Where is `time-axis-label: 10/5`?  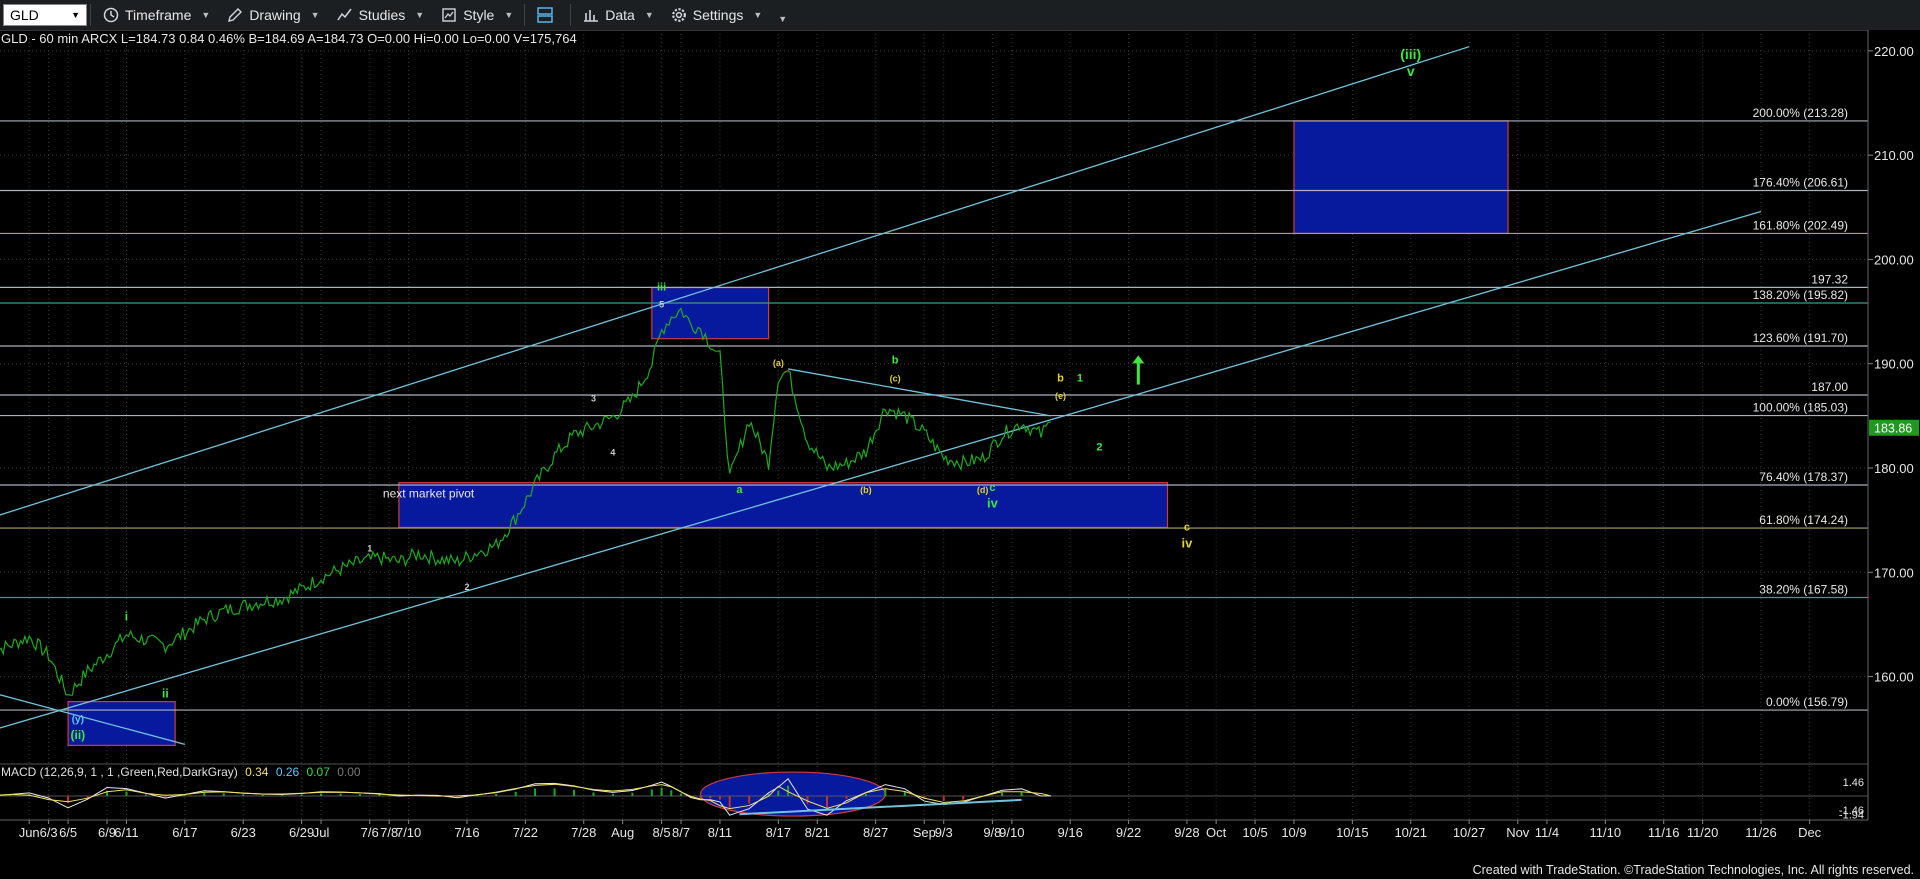
time-axis-label: 10/5 is located at coordinates (1254, 832).